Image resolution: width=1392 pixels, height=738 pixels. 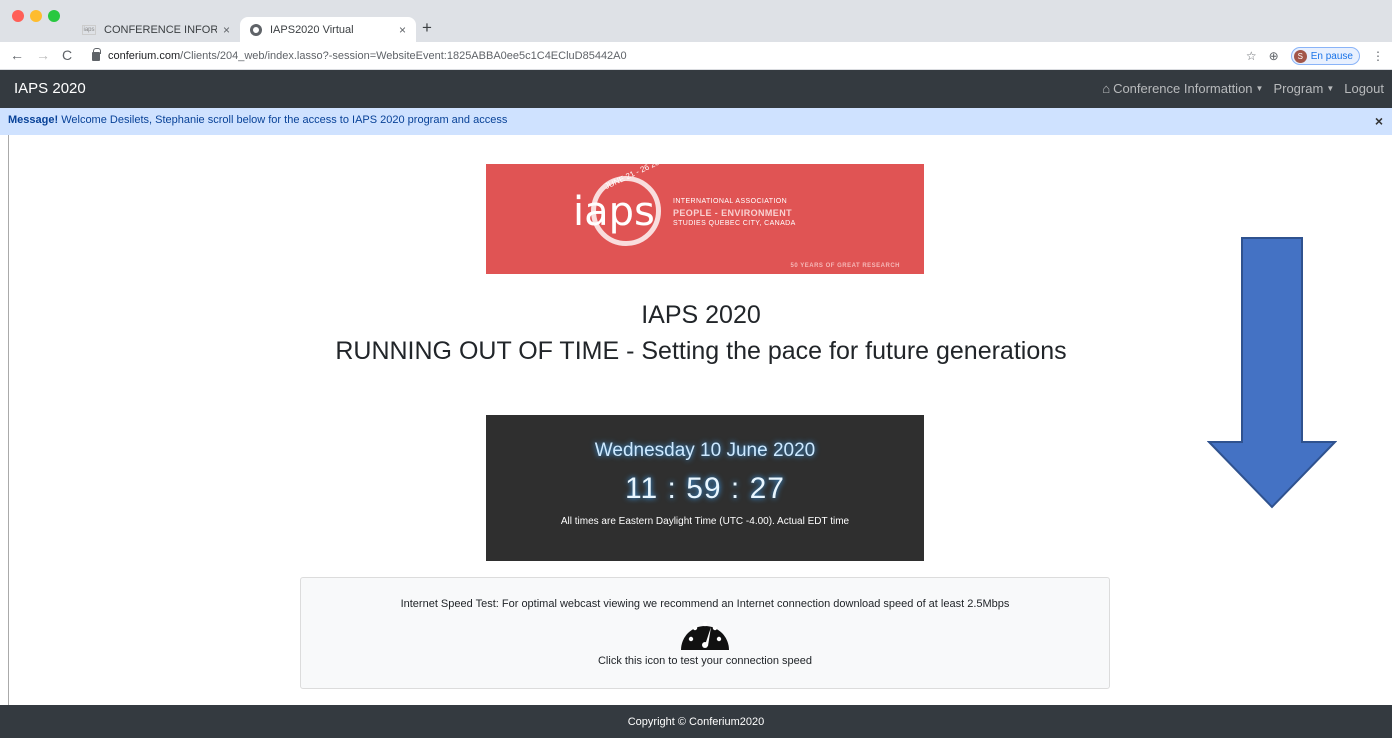 What do you see at coordinates (701, 315) in the screenshot?
I see `page-title: IAPS 2020` at bounding box center [701, 315].